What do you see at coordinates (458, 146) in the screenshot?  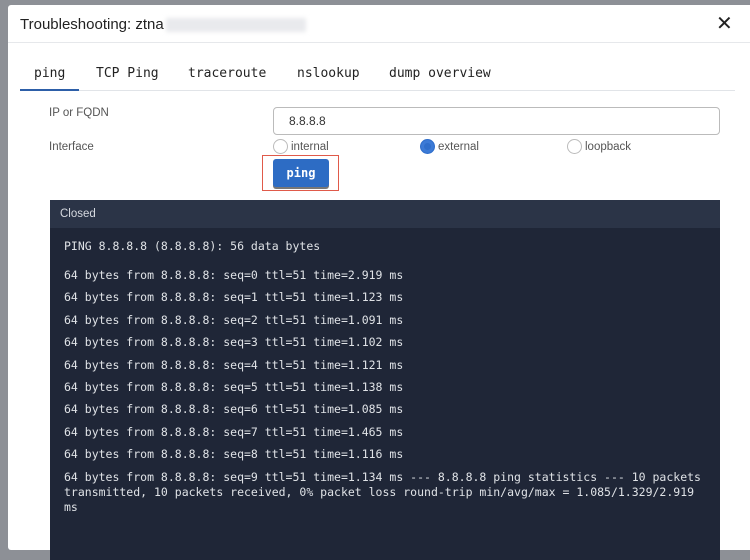 I see `radio-label: external` at bounding box center [458, 146].